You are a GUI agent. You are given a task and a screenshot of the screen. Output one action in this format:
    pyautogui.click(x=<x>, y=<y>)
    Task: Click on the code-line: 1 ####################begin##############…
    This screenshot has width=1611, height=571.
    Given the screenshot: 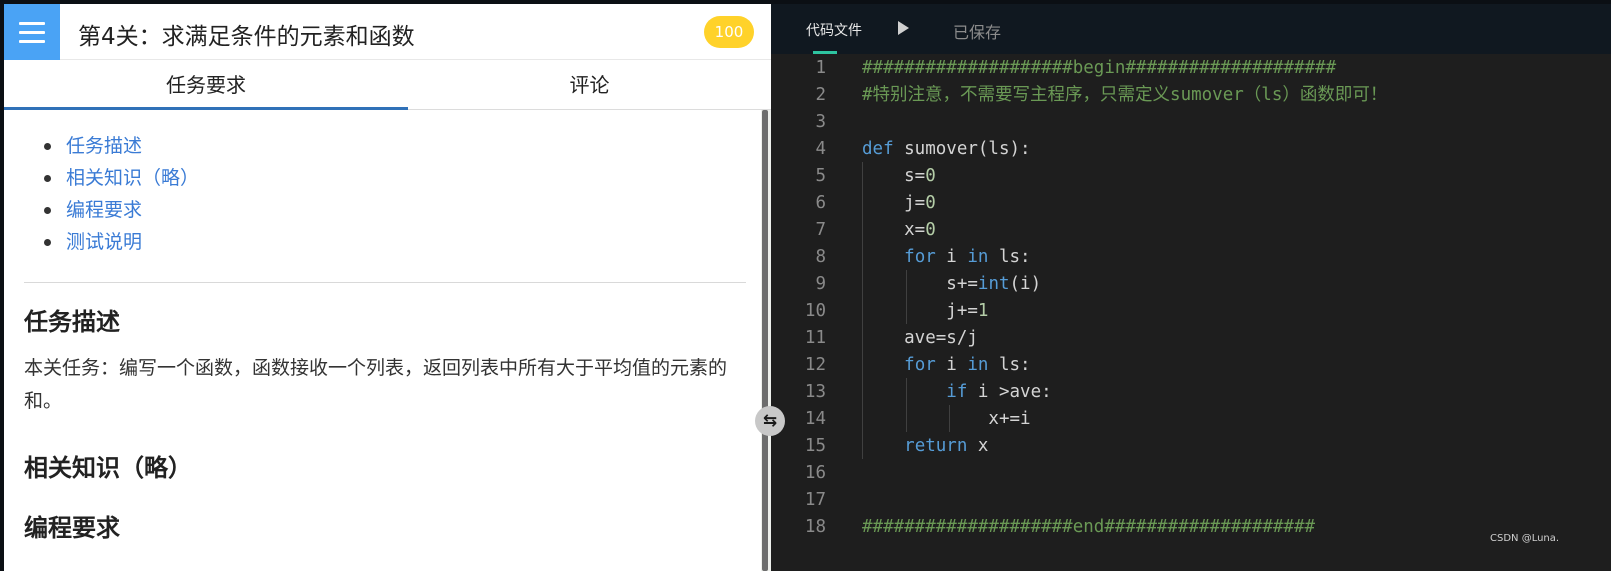 What is the action you would take?
    pyautogui.click(x=1191, y=68)
    